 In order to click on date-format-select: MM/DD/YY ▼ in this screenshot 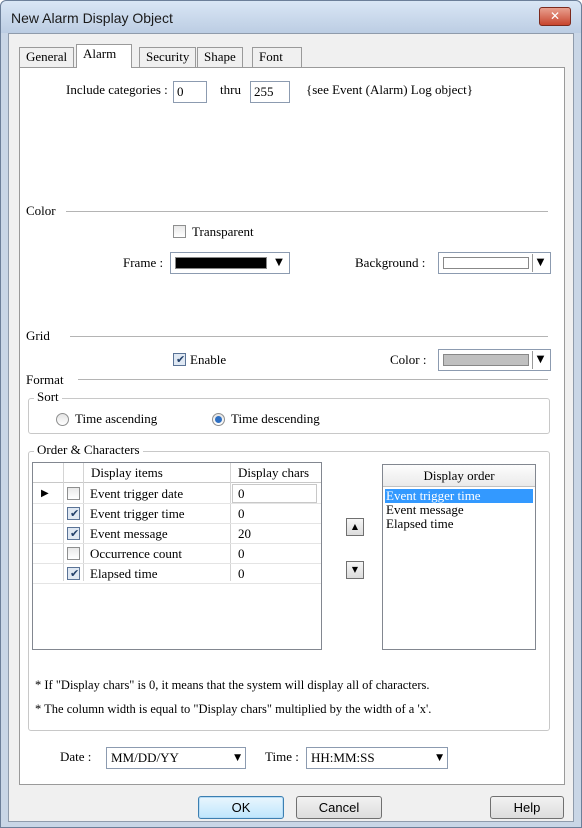, I will do `click(176, 758)`.